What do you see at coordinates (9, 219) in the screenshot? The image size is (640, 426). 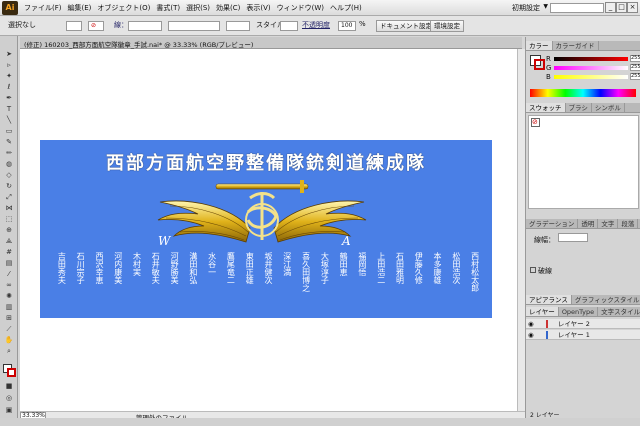 I see `free-transform-tool-icon: ⬚` at bounding box center [9, 219].